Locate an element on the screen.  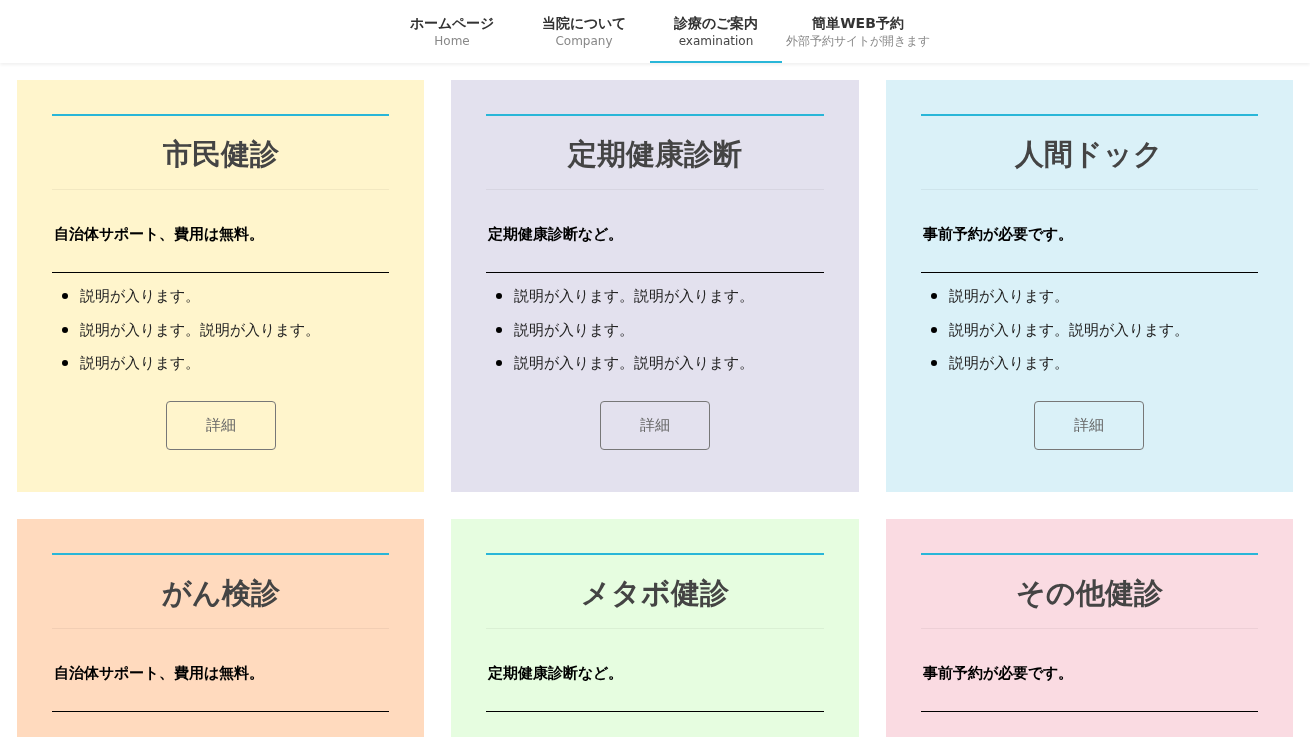
nav-tab: 簡単WEB予約 外部予約サイトが開きます is located at coordinates (858, 31).